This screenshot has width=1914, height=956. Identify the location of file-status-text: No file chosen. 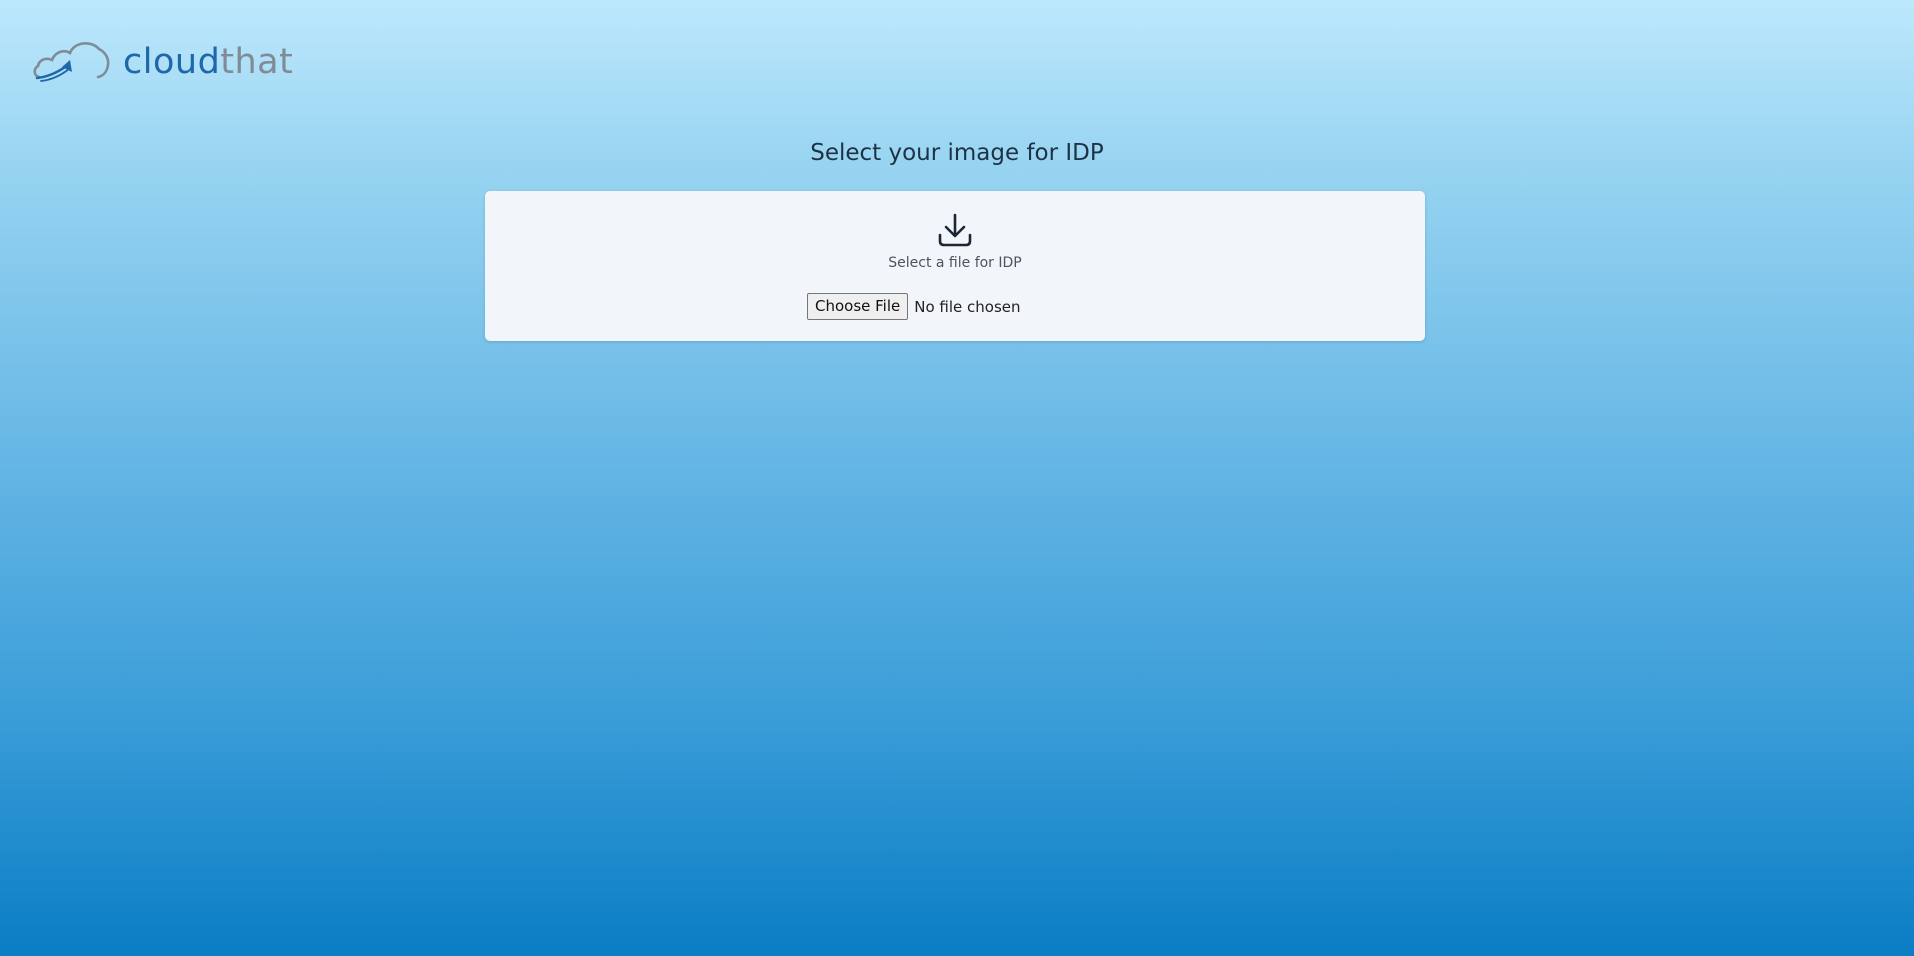
(967, 306).